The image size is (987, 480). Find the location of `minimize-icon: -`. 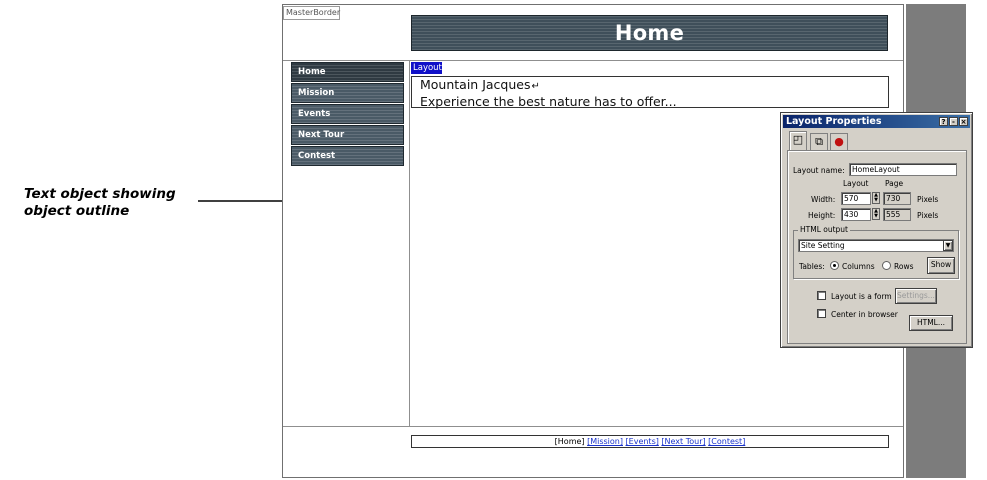

minimize-icon: - is located at coordinates (953, 121).